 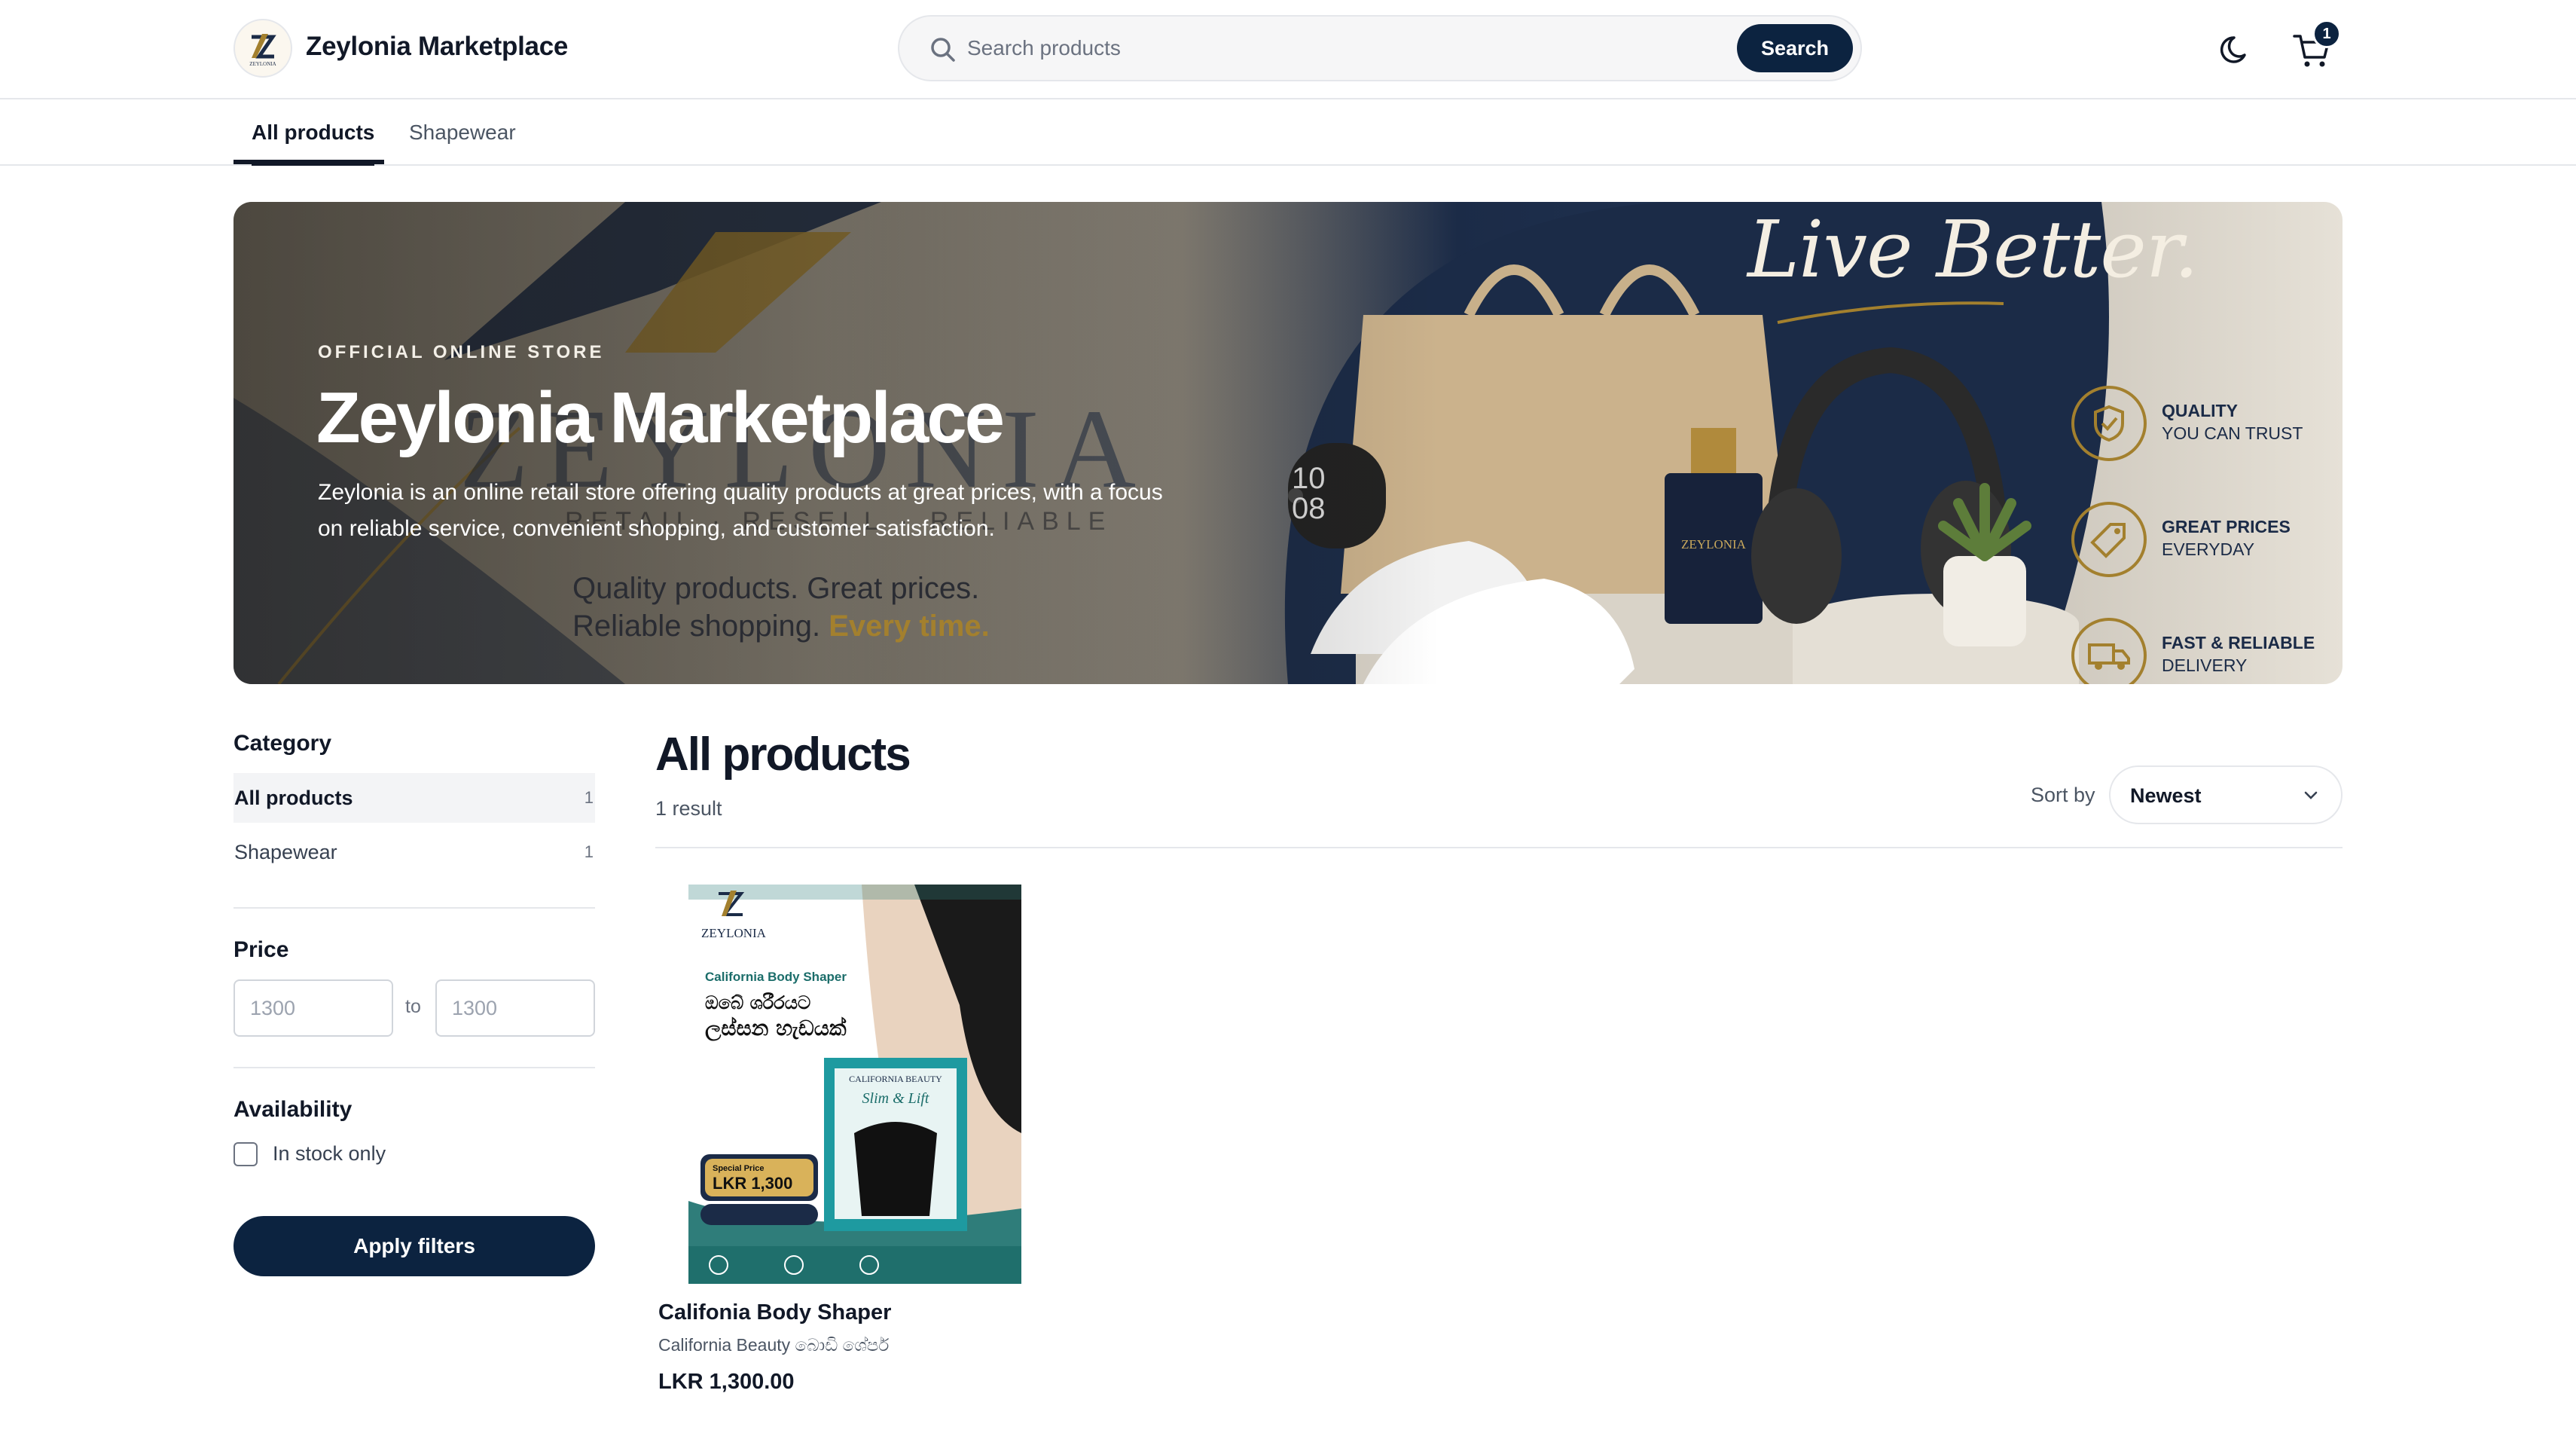 I want to click on feature-delivery-line2: DELIVERY, so click(x=2205, y=665).